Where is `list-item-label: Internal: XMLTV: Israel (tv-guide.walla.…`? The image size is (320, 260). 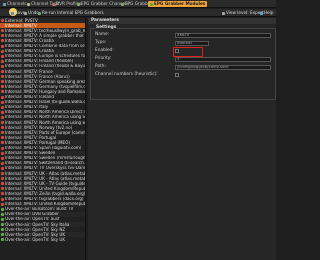 list-item-label: Internal: XMLTV: Israel (tv-guide.walla.… is located at coordinates (45, 102).